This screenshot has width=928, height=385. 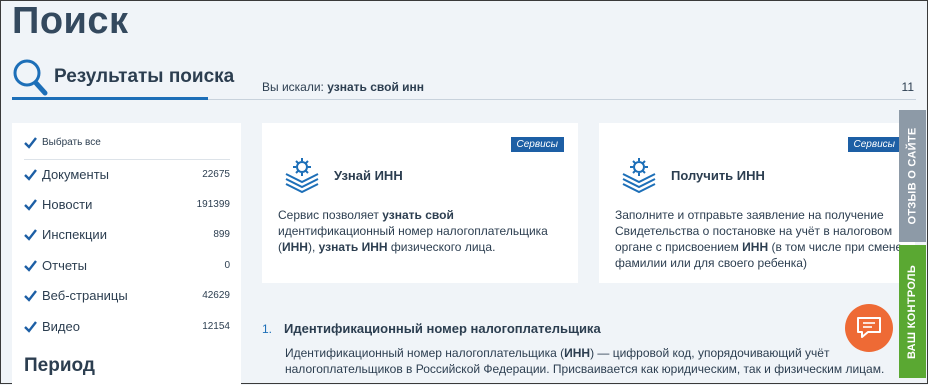 What do you see at coordinates (59, 365) in the screenshot?
I see `period-heading: Период` at bounding box center [59, 365].